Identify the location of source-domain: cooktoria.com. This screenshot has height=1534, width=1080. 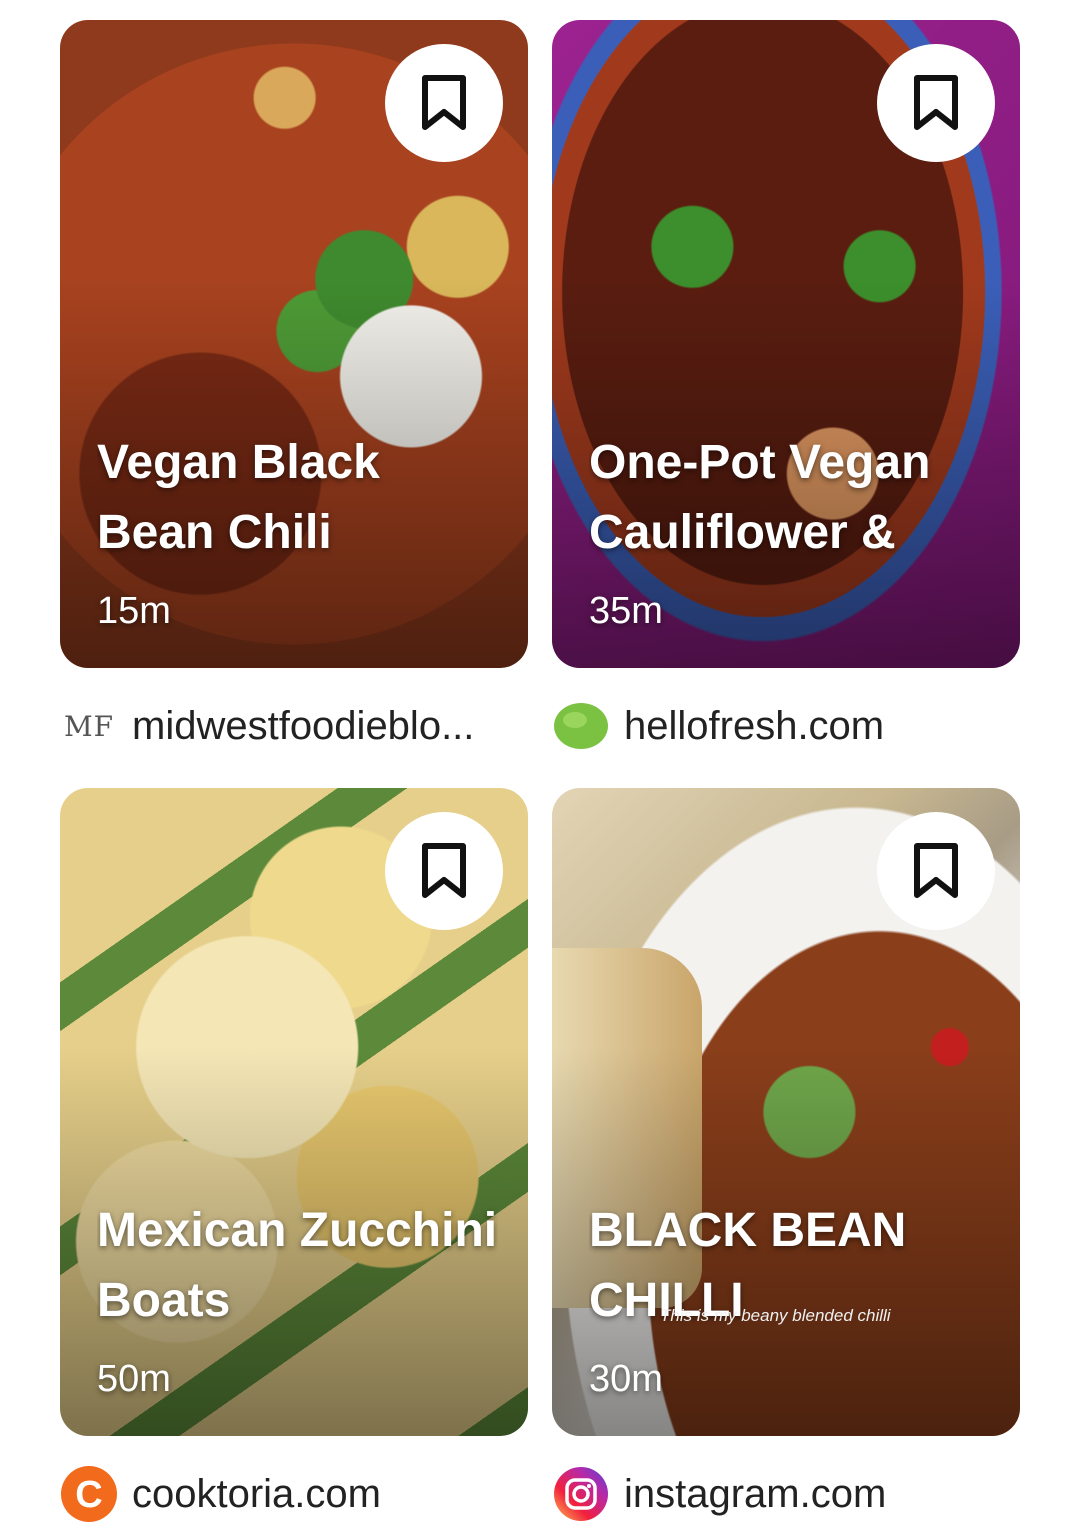
(256, 1493).